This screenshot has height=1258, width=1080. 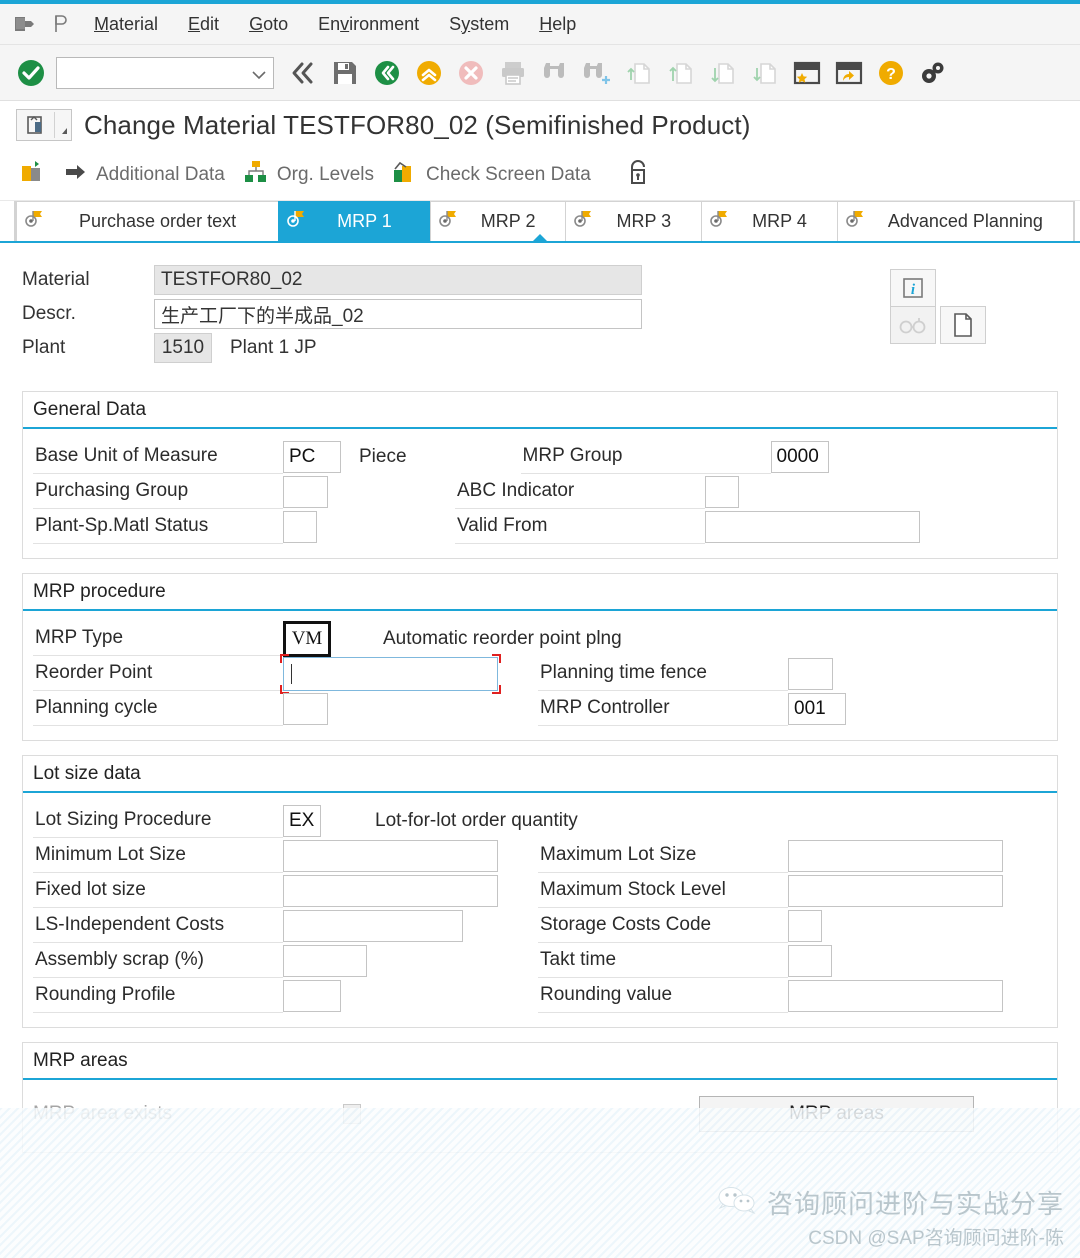 What do you see at coordinates (345, 73) in the screenshot?
I see `save-icon` at bounding box center [345, 73].